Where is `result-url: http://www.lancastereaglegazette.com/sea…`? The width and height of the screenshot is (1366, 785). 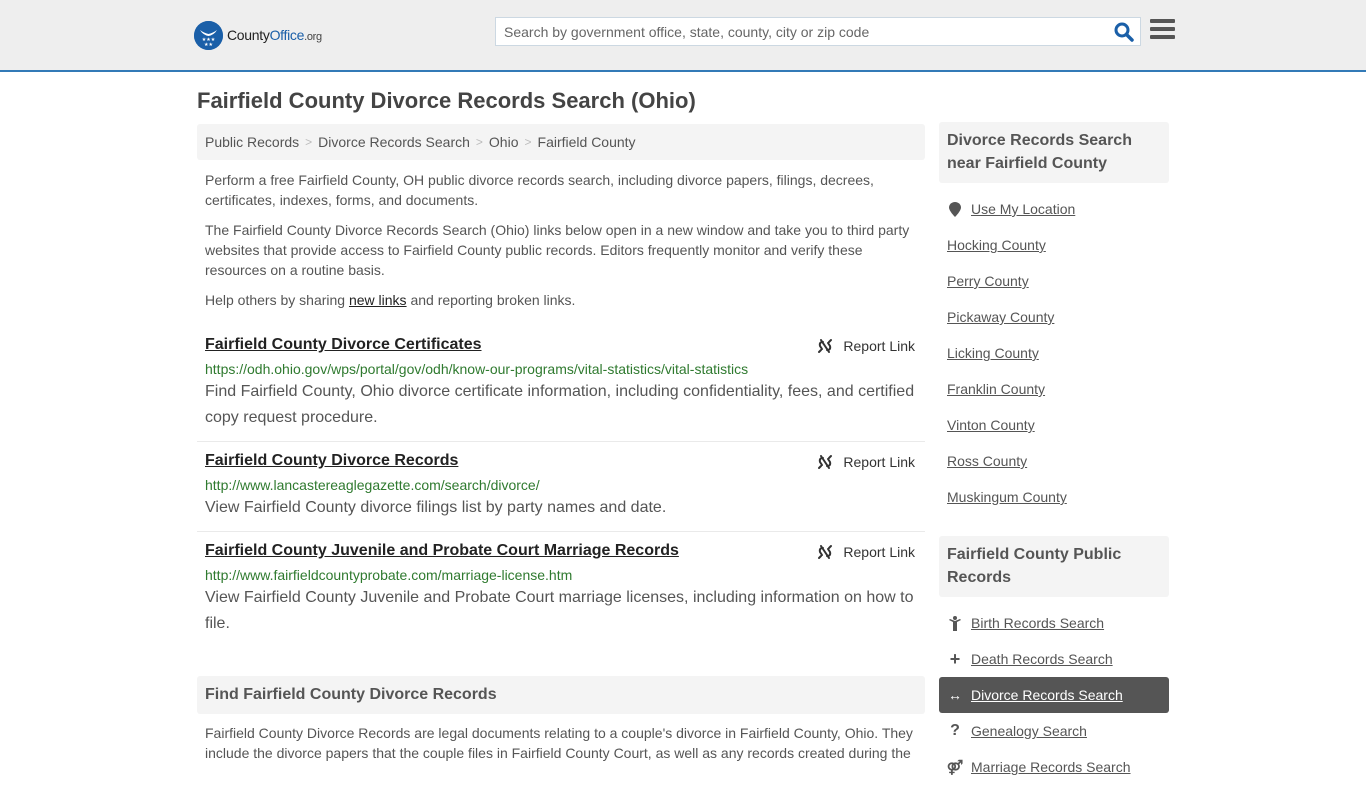 result-url: http://www.lancastereaglegazette.com/sea… is located at coordinates (372, 485).